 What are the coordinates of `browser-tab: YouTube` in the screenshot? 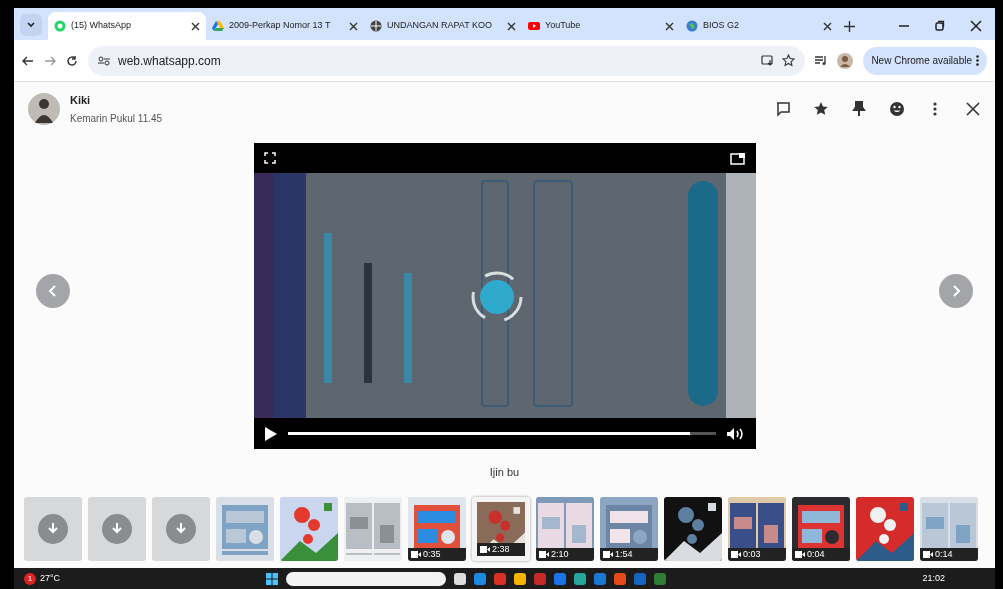 It's located at (601, 26).